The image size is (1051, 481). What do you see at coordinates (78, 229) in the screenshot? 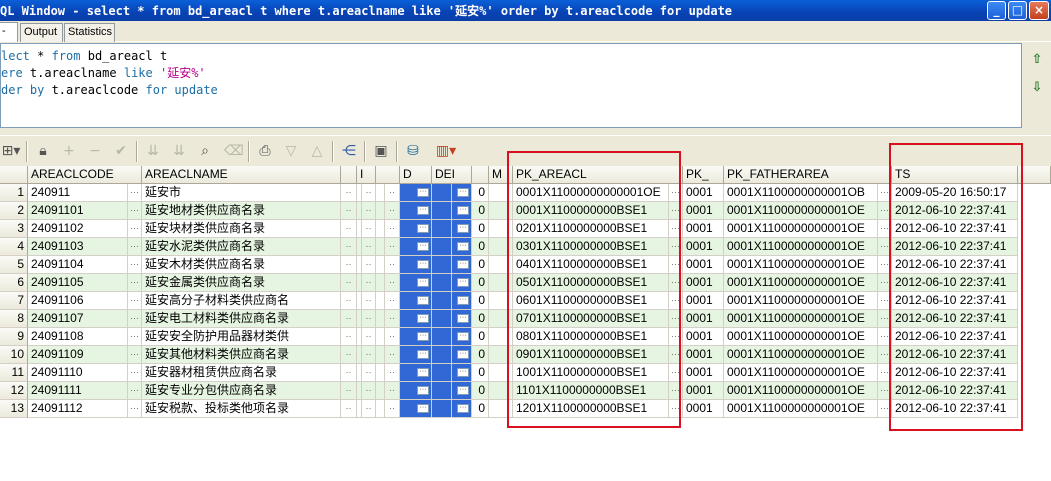
I see `cell-areaclcode: 24091102` at bounding box center [78, 229].